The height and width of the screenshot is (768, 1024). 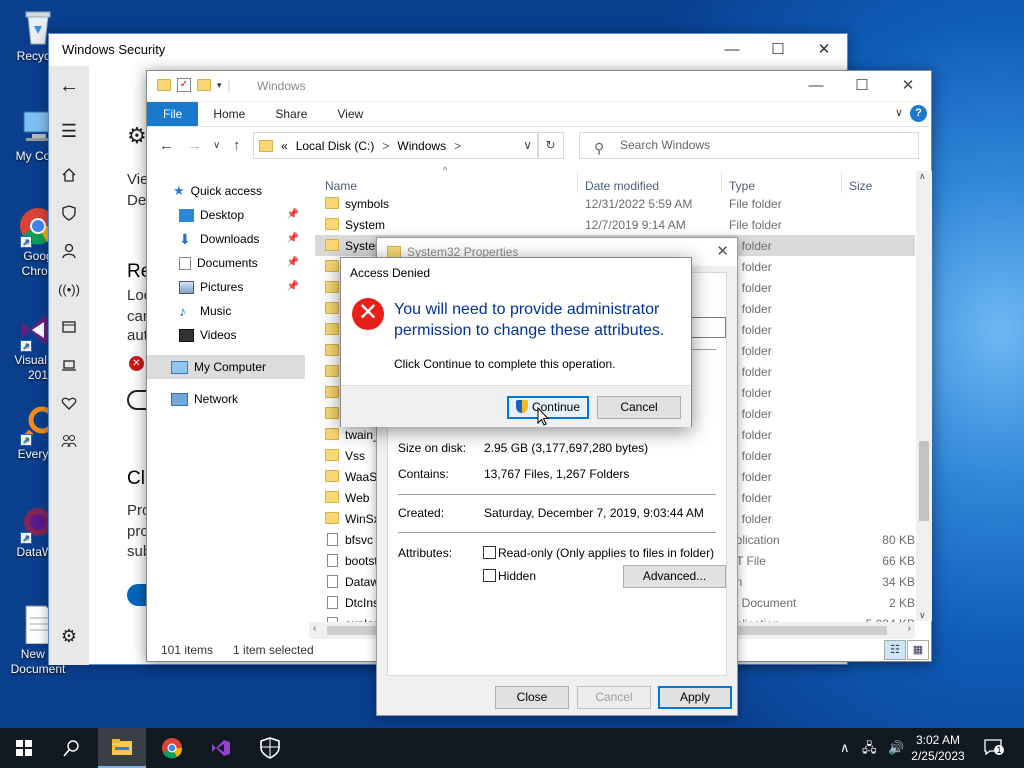 I want to click on app-browser-icon, so click(x=69, y=327).